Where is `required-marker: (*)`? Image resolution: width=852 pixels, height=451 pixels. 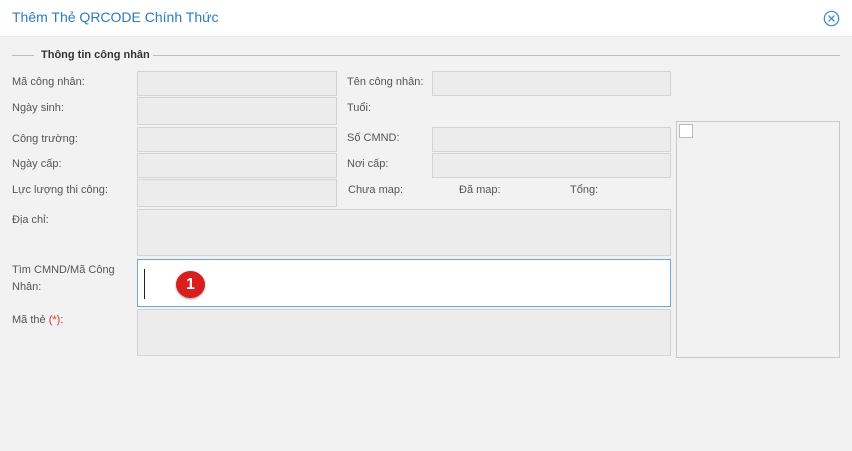 required-marker: (*) is located at coordinates (54, 320).